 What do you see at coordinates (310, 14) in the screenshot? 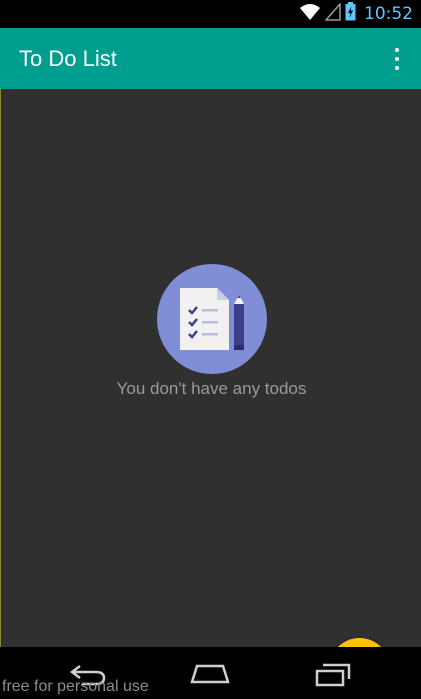
I see `wifi-icon` at bounding box center [310, 14].